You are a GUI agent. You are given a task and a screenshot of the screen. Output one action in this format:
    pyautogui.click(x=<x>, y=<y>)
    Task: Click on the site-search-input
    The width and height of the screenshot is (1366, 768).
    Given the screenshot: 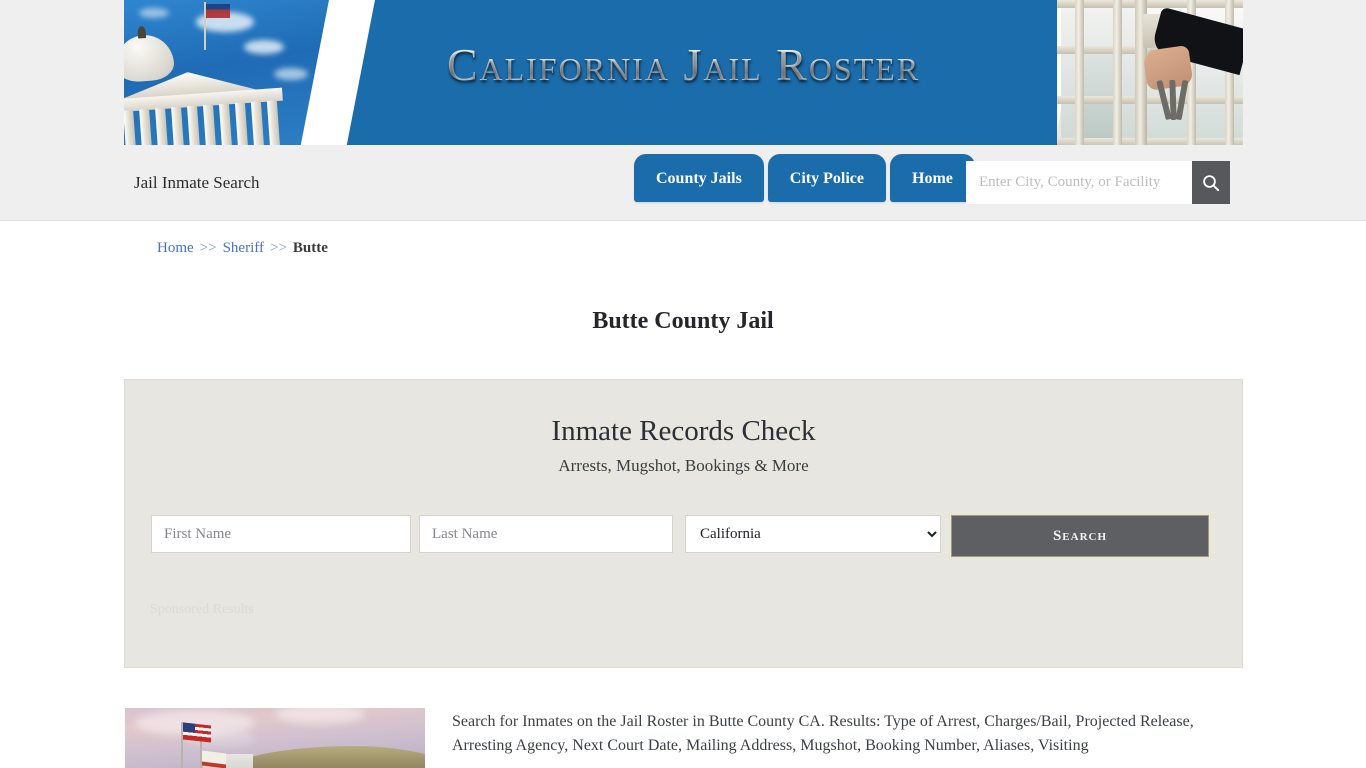 What is the action you would take?
    pyautogui.click(x=1079, y=182)
    